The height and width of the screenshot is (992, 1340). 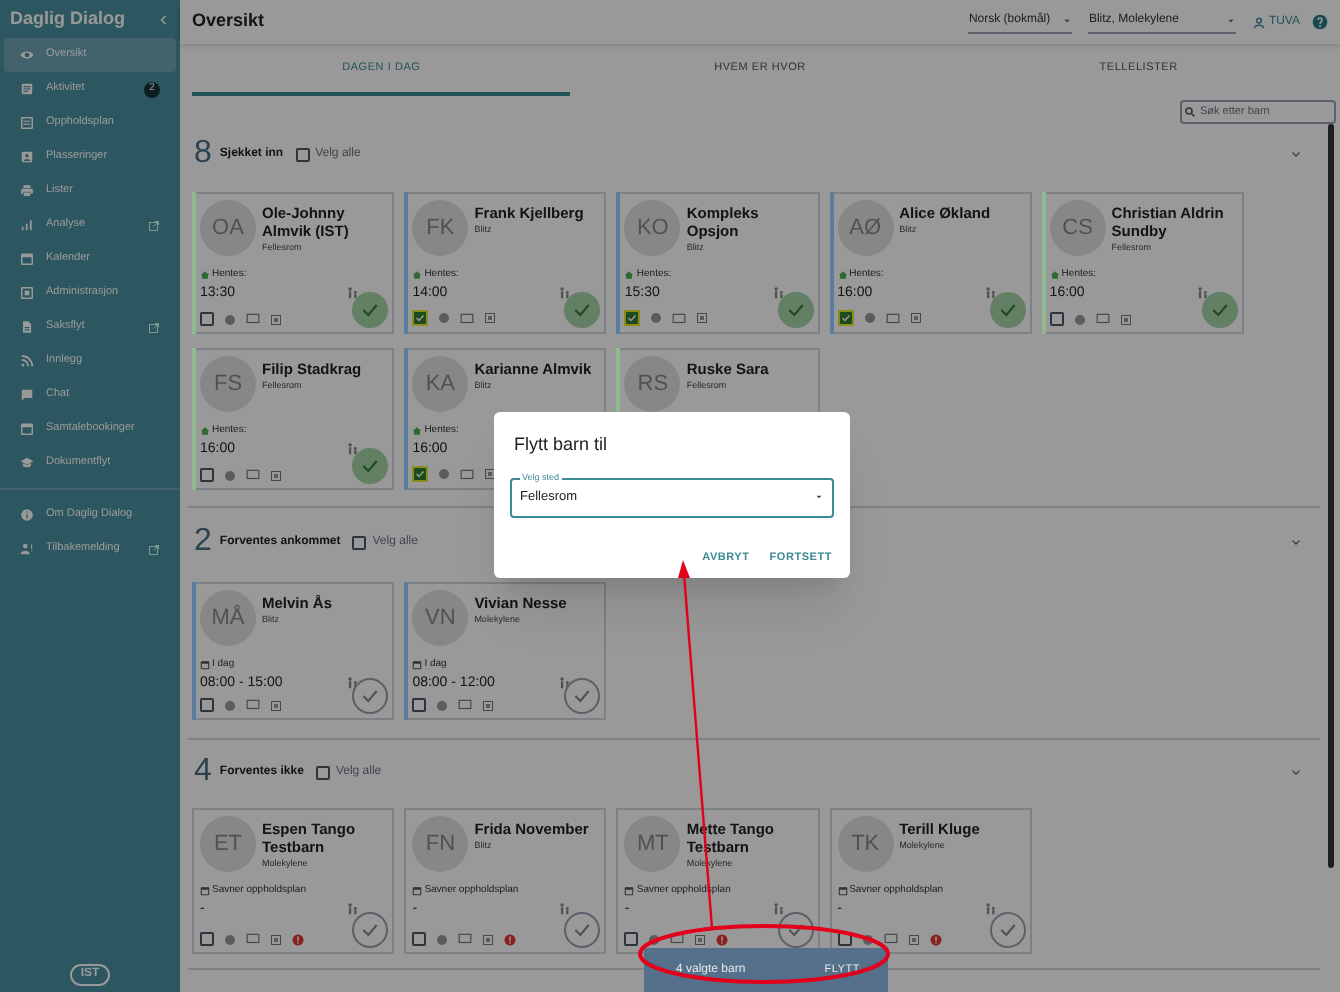 What do you see at coordinates (68, 18) in the screenshot?
I see `app-title: Daglig Dialog` at bounding box center [68, 18].